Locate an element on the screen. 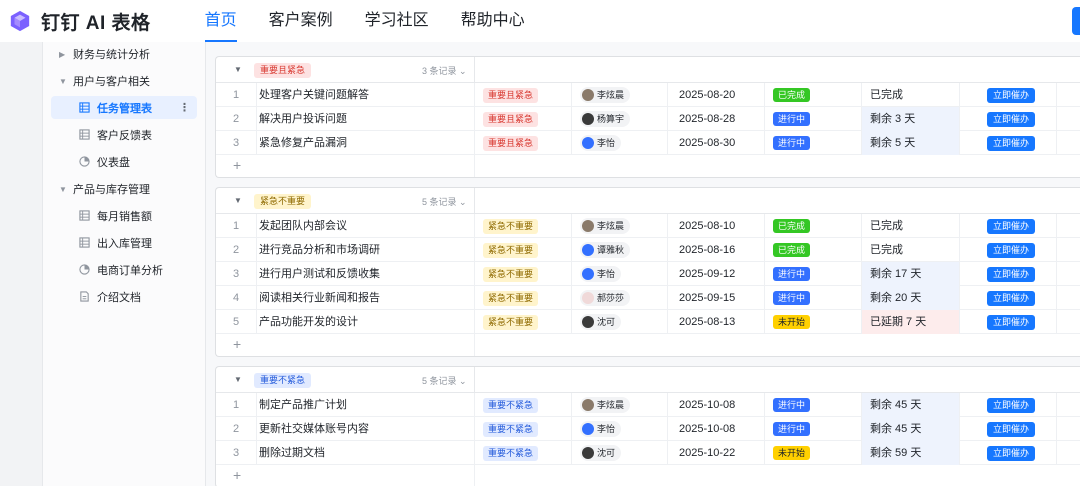 Image resolution: width=1080 pixels, height=486 pixels. due-date: 2025-08-20 is located at coordinates (715, 95).